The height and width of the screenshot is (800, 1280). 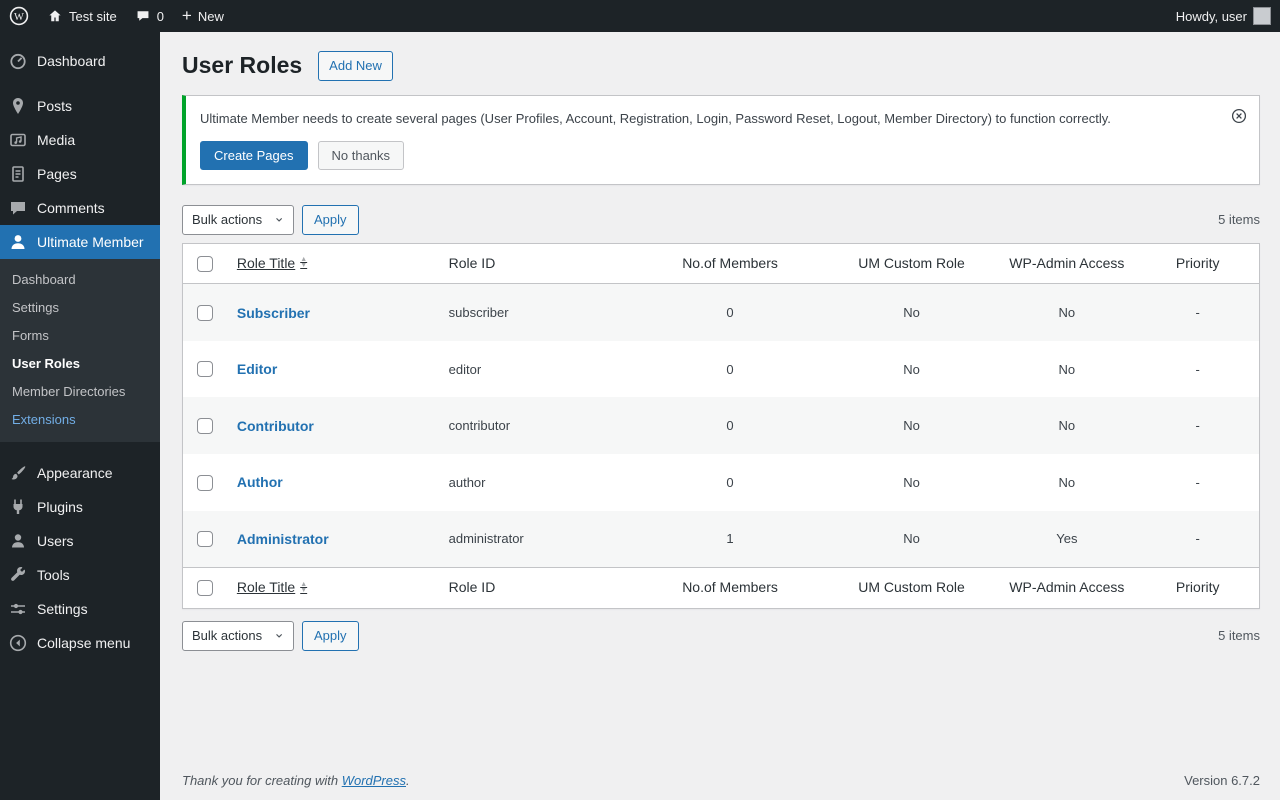 What do you see at coordinates (257, 369) in the screenshot?
I see `role-title-link: Editor` at bounding box center [257, 369].